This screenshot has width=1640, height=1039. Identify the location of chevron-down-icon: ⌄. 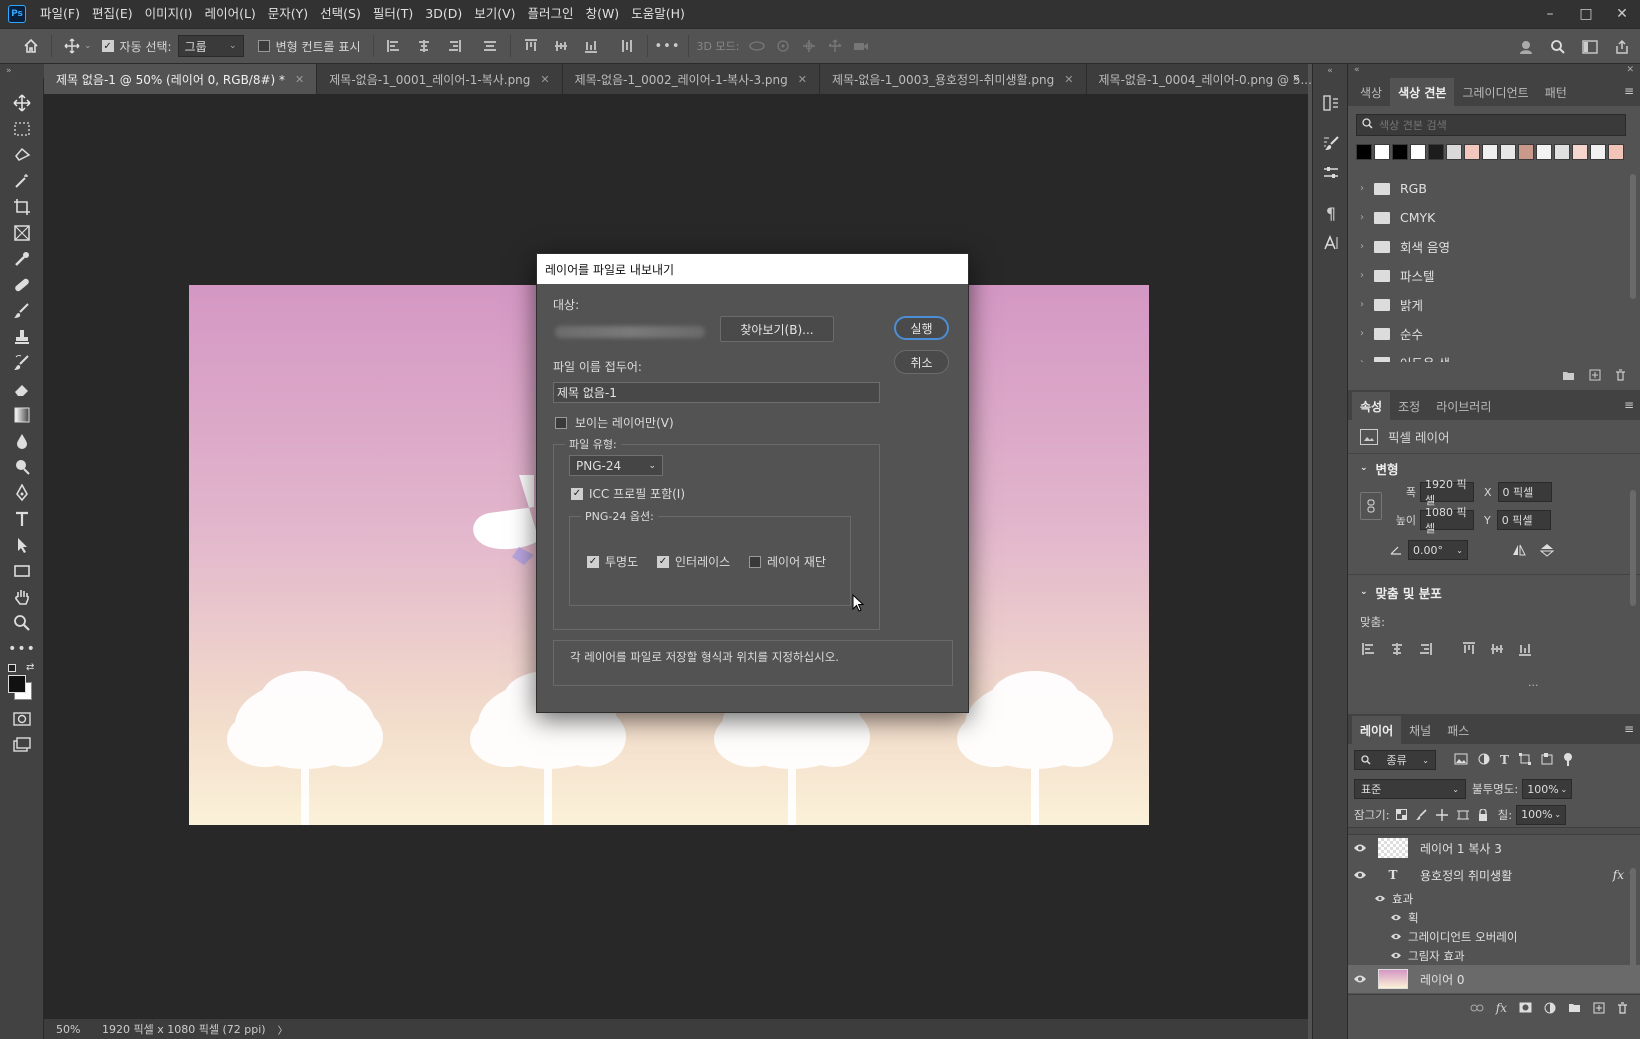
(88, 46).